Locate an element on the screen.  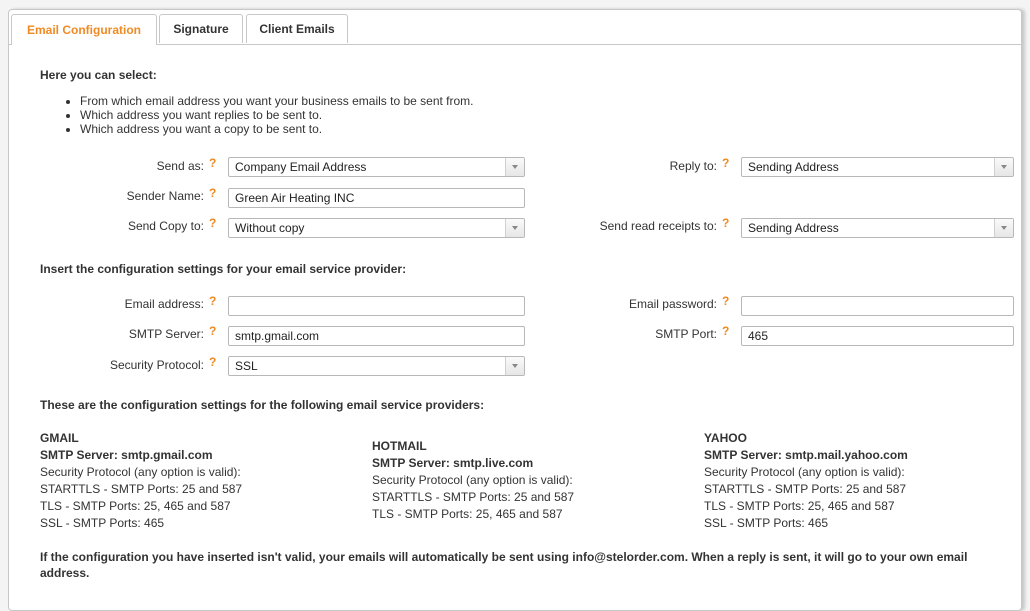
send-copy-to-select: Without copy is located at coordinates (376, 228).